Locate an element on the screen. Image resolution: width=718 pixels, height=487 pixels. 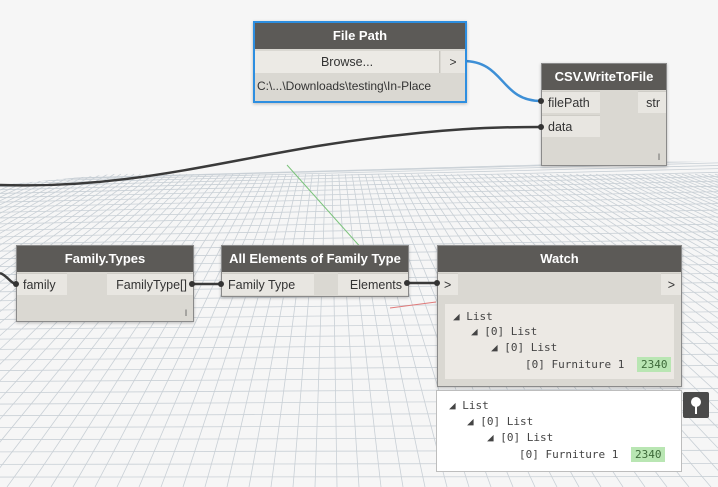
input-port-filepath: filePath is located at coordinates (571, 102).